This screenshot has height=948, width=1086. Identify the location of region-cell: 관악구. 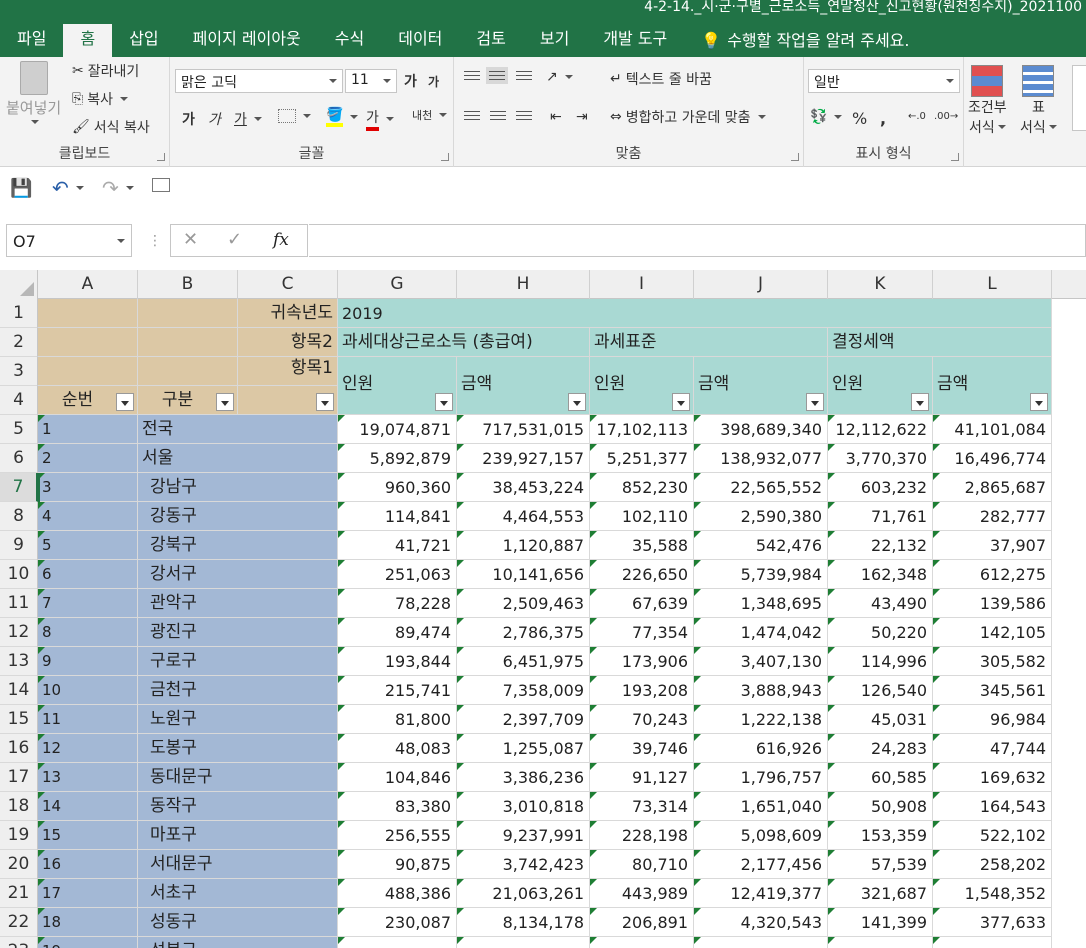
(238, 603).